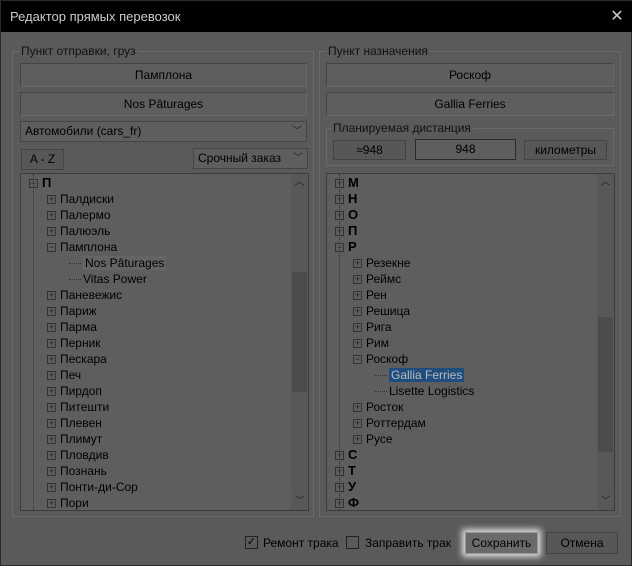 The height and width of the screenshot is (566, 632). I want to click on tree-item: + Решица, so click(381, 311).